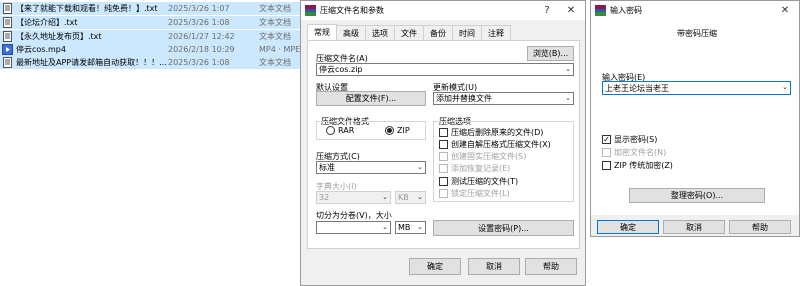  Describe the element at coordinates (341, 69) in the screenshot. I see `archive-name-value: 停云cos.zip` at that location.